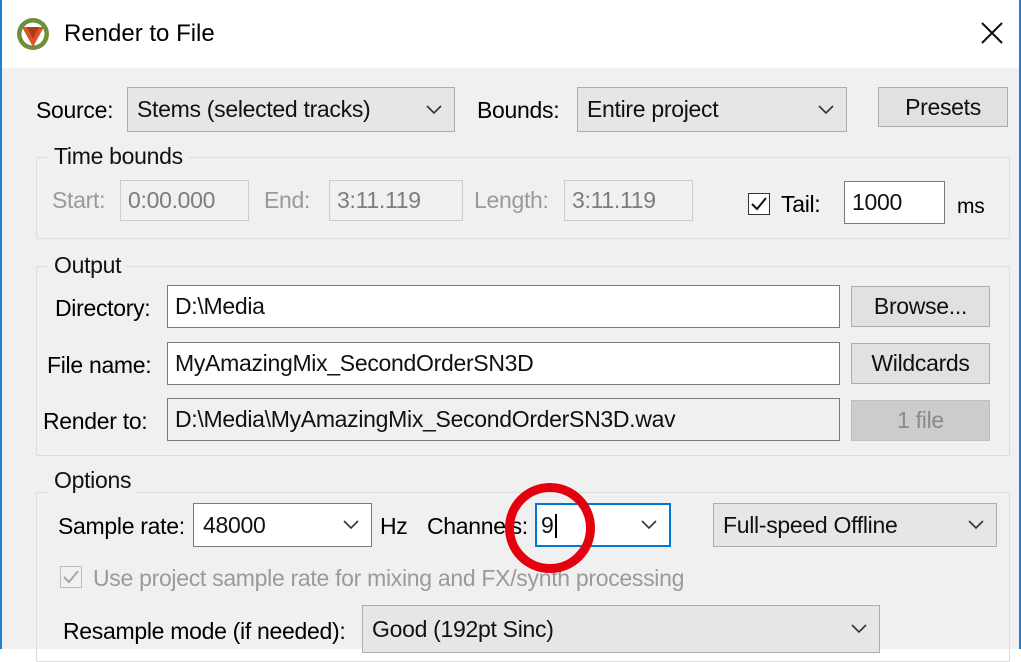 This screenshot has height=662, width=1021. I want to click on tail-unit-label: ms, so click(971, 206).